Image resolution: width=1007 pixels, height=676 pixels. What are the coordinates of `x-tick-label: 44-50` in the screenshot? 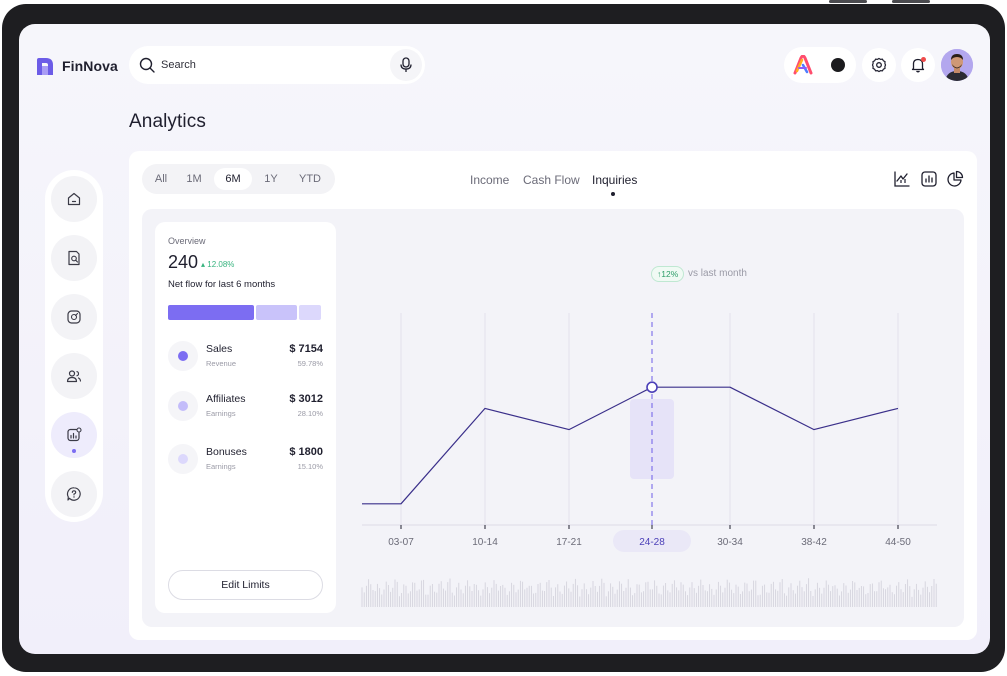 It's located at (898, 542).